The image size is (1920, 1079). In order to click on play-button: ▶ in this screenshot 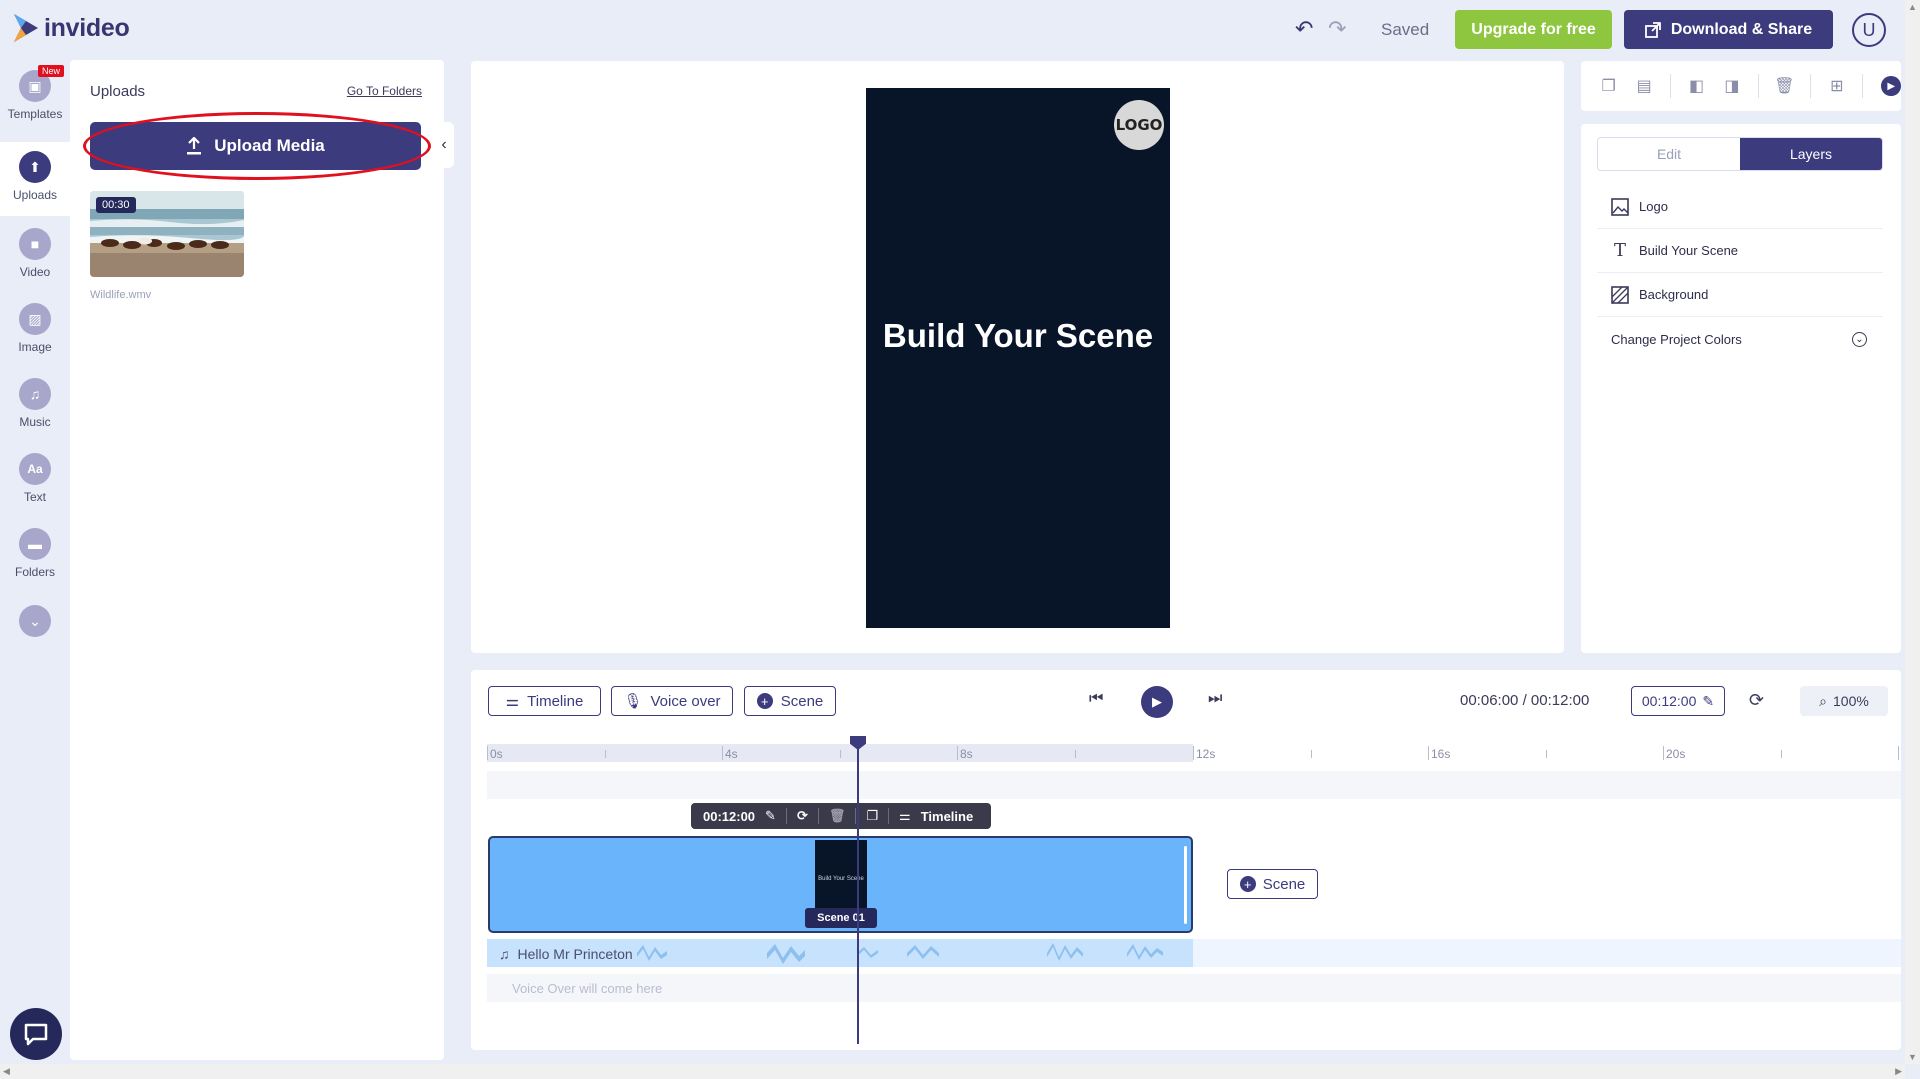, I will do `click(1157, 702)`.